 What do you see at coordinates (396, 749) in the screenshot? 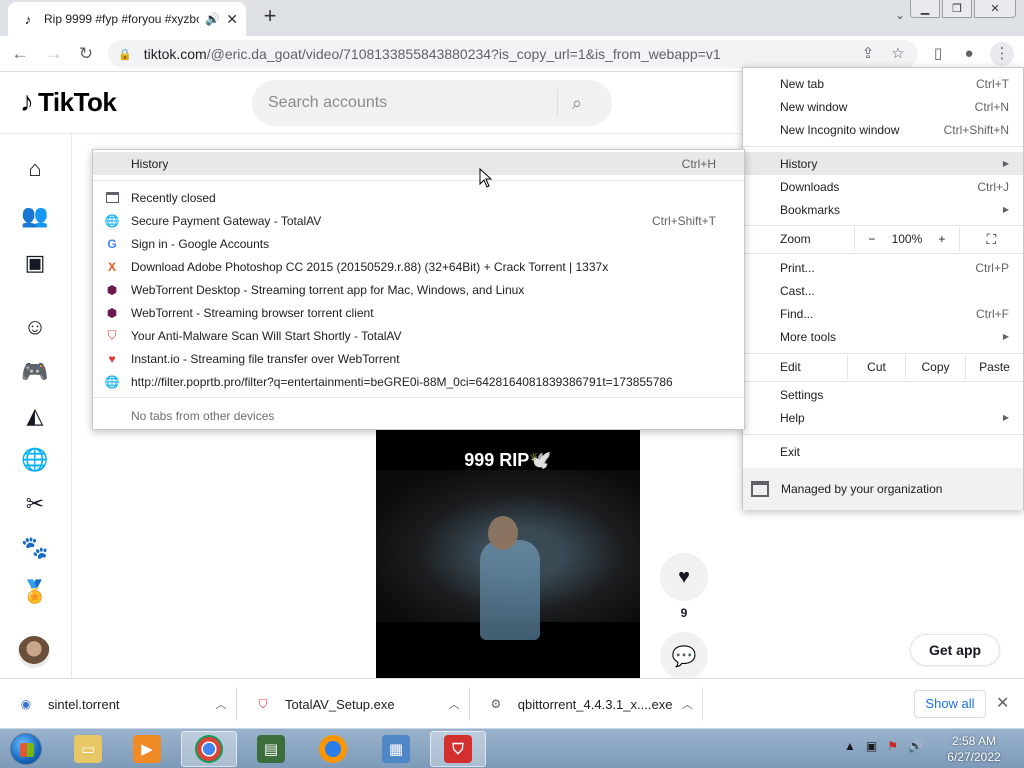
I see `taskbar-control-panel: ▦` at bounding box center [396, 749].